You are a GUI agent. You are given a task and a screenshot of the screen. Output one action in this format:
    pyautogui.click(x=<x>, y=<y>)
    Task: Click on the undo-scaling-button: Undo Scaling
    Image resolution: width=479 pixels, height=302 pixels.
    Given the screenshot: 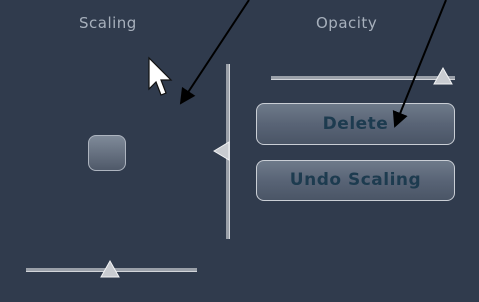 What is the action you would take?
    pyautogui.click(x=355, y=180)
    